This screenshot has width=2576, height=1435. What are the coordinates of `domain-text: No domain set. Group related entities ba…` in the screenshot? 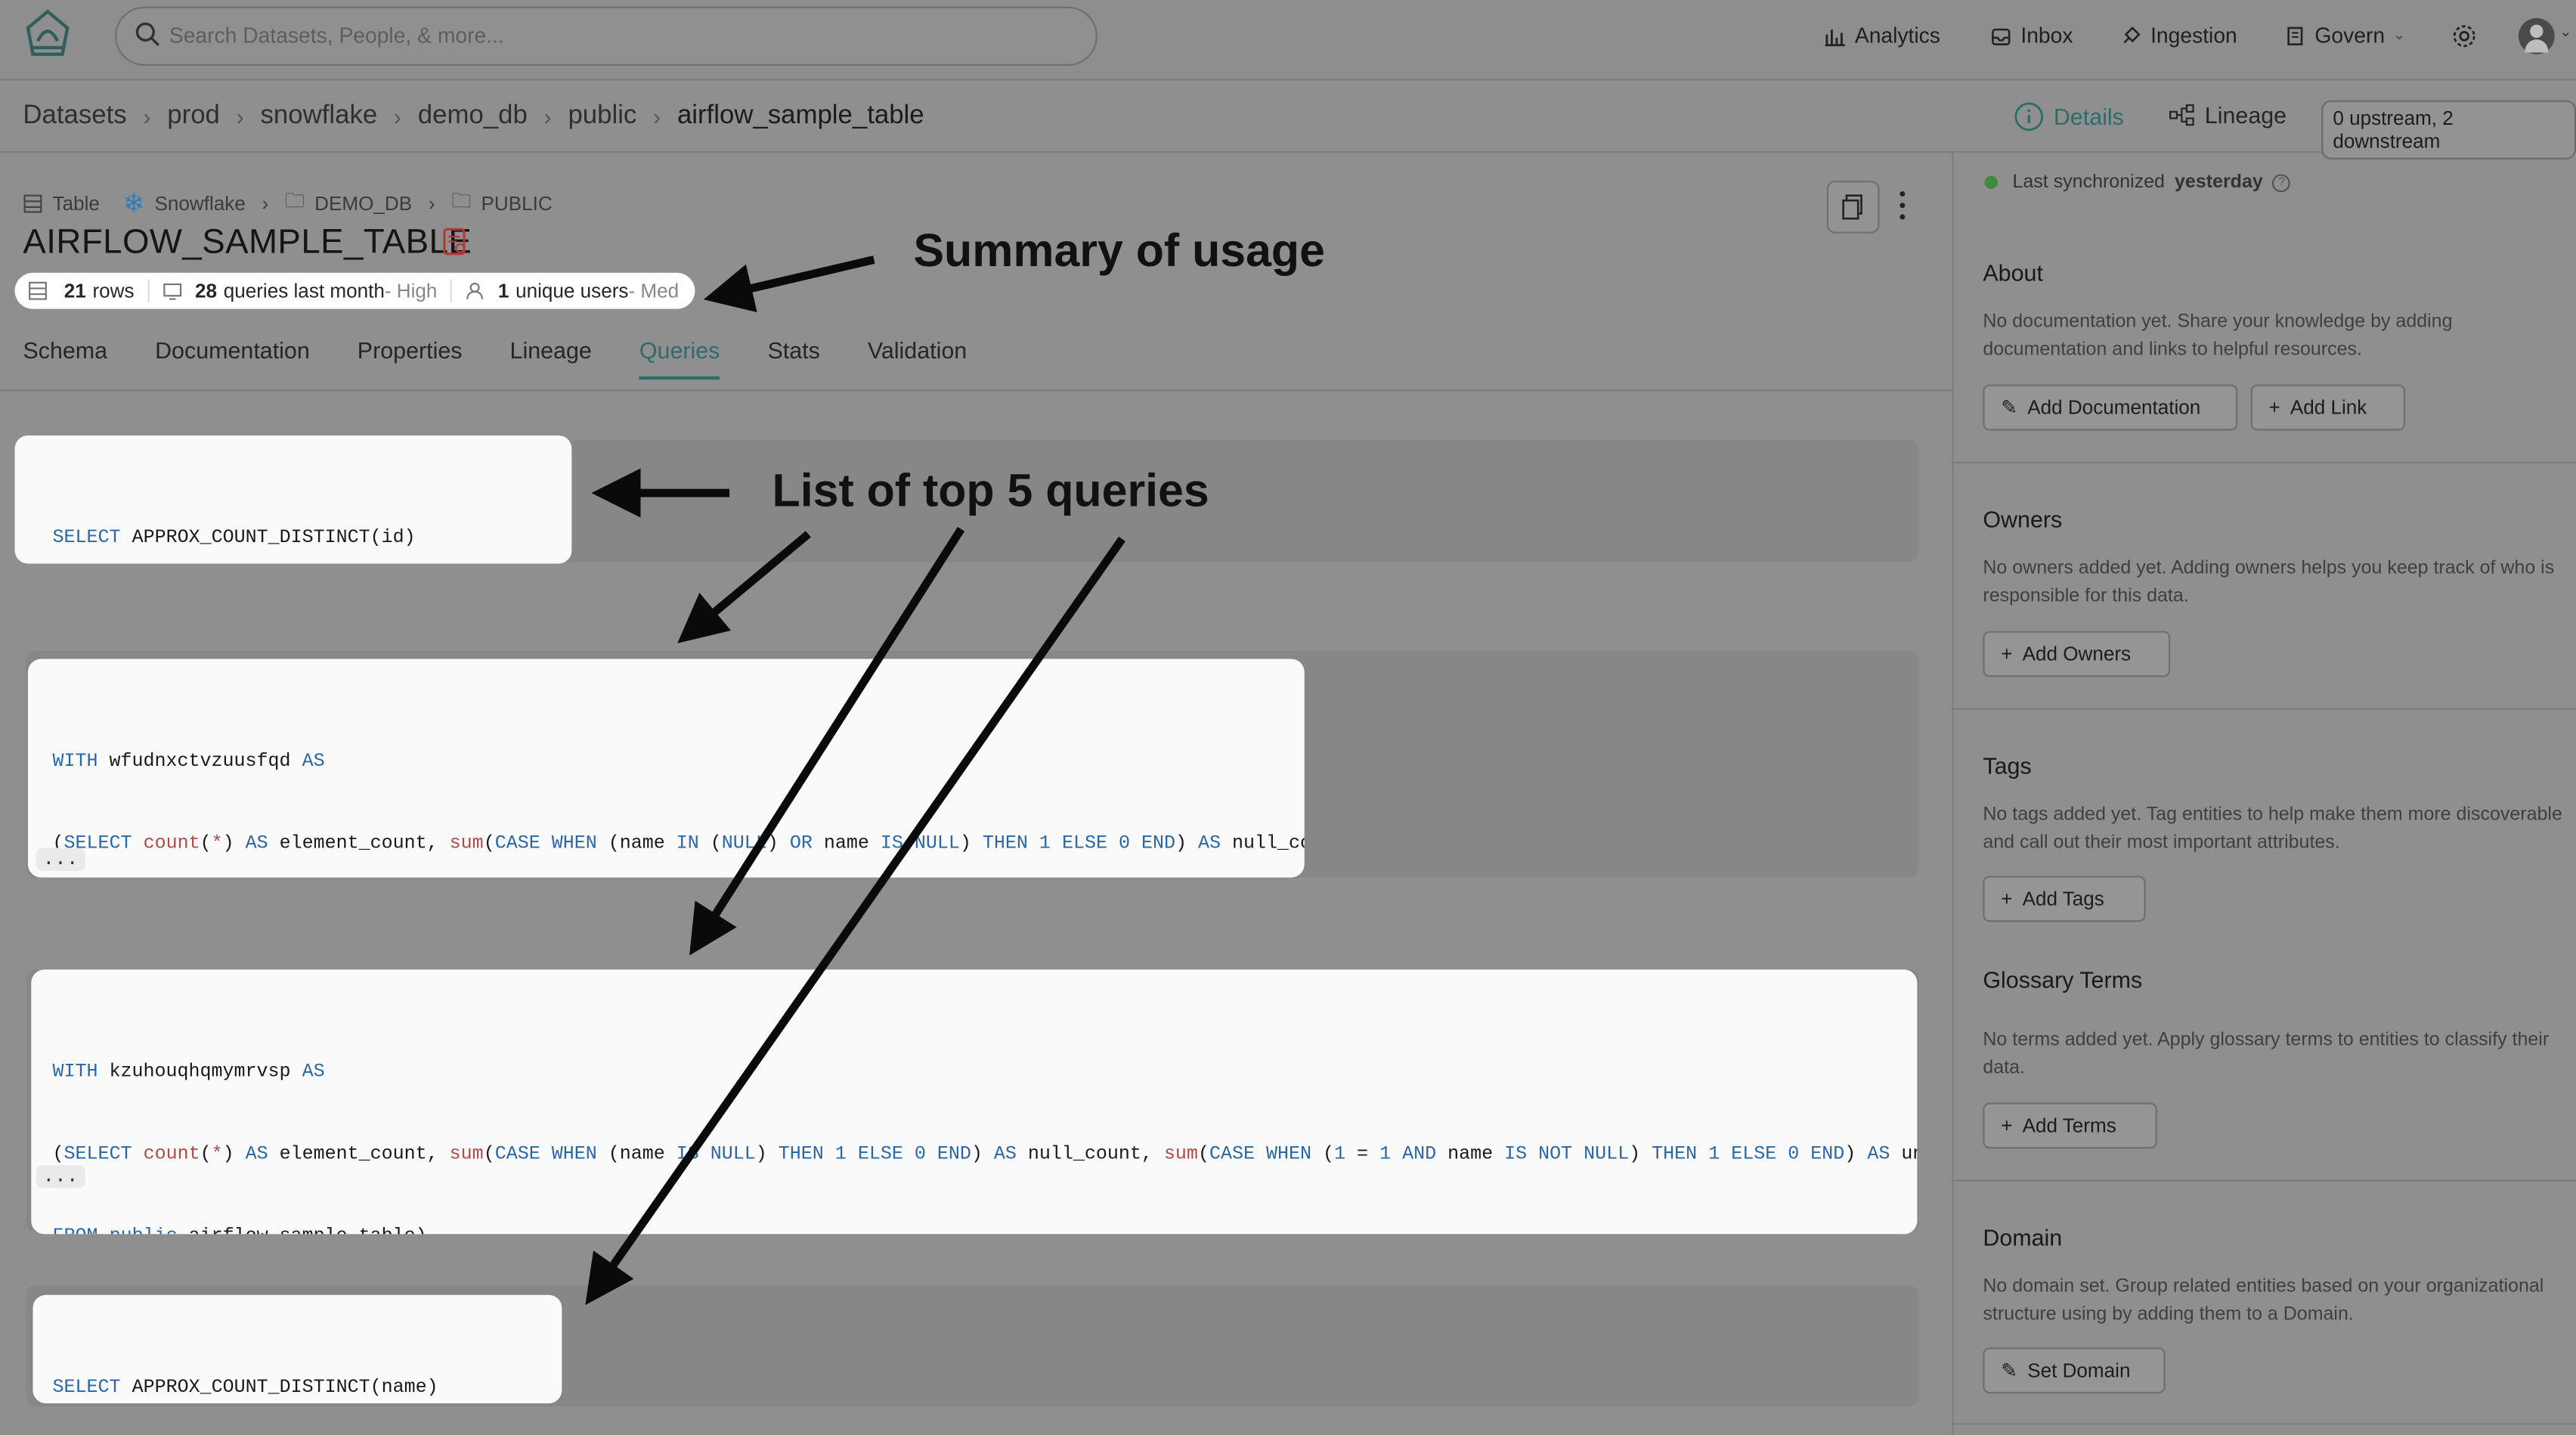 It's located at (2263, 1300).